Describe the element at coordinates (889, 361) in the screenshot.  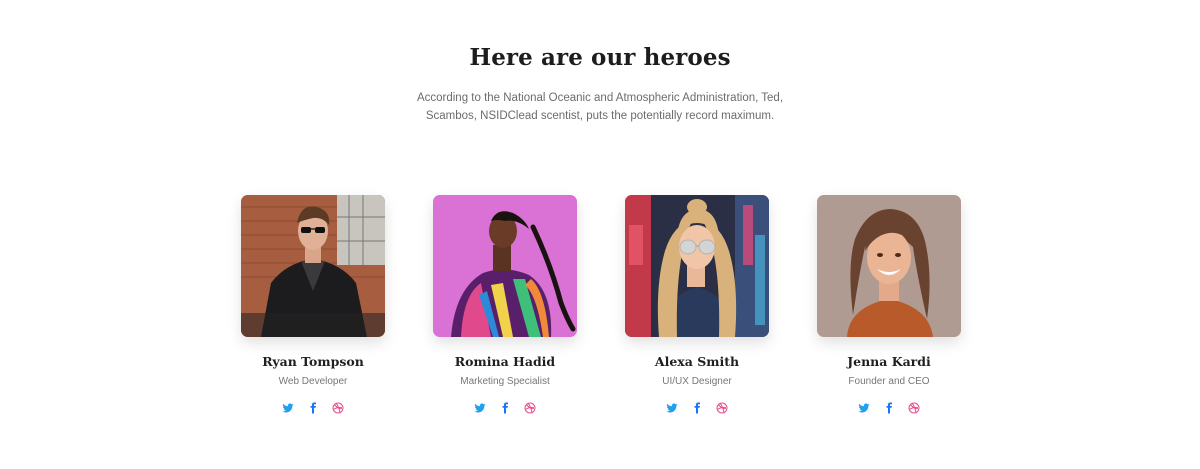
I see `team-member-name: Jenna Kardi` at that location.